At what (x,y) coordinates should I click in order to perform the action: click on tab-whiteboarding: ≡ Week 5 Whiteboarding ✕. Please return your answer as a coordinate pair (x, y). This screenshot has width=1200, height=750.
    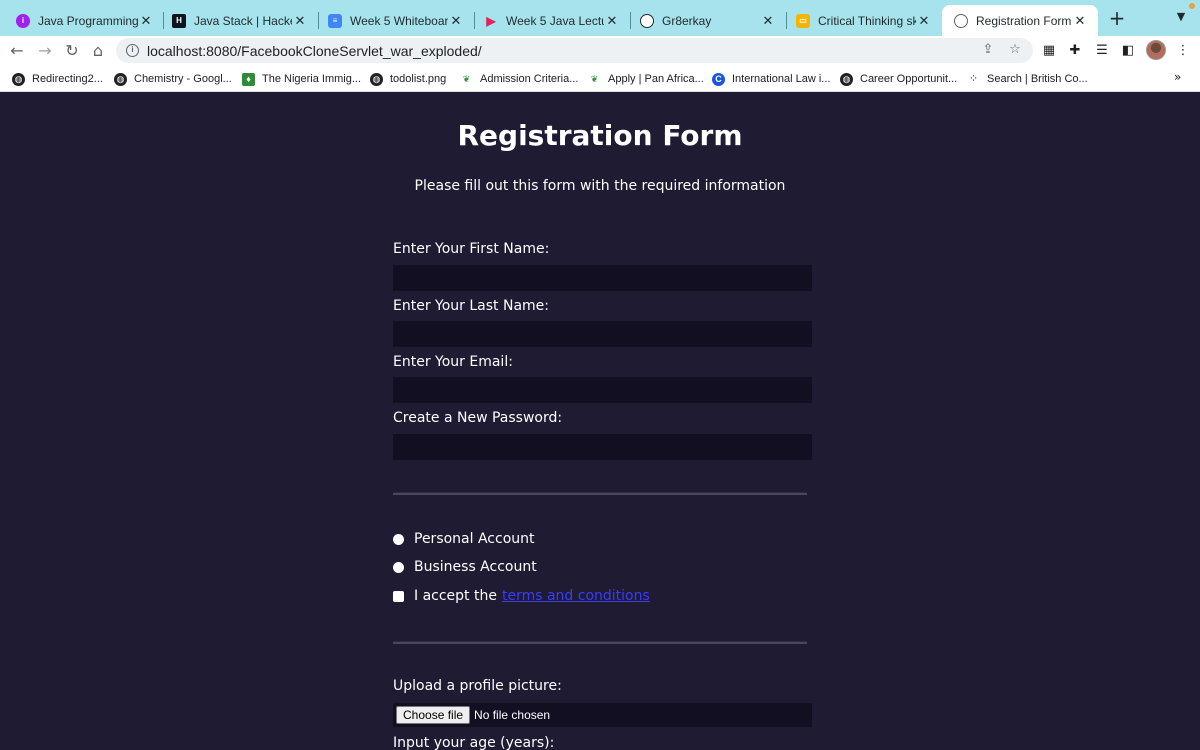
    Looking at the image, I should click on (395, 20).